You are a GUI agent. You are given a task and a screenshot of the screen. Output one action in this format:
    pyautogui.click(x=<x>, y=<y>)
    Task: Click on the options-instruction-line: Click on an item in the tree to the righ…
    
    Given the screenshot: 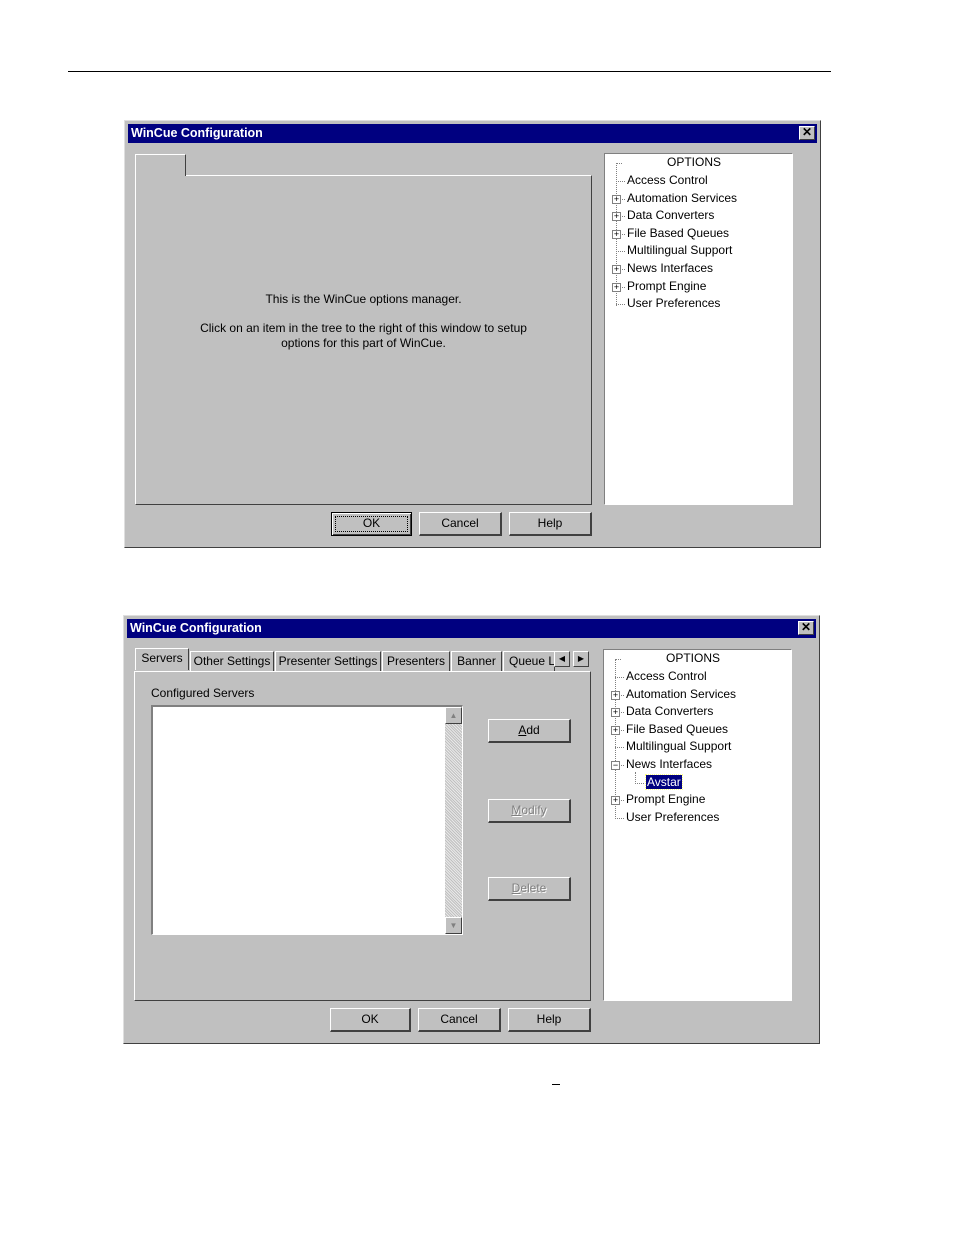 What is the action you would take?
    pyautogui.click(x=363, y=328)
    